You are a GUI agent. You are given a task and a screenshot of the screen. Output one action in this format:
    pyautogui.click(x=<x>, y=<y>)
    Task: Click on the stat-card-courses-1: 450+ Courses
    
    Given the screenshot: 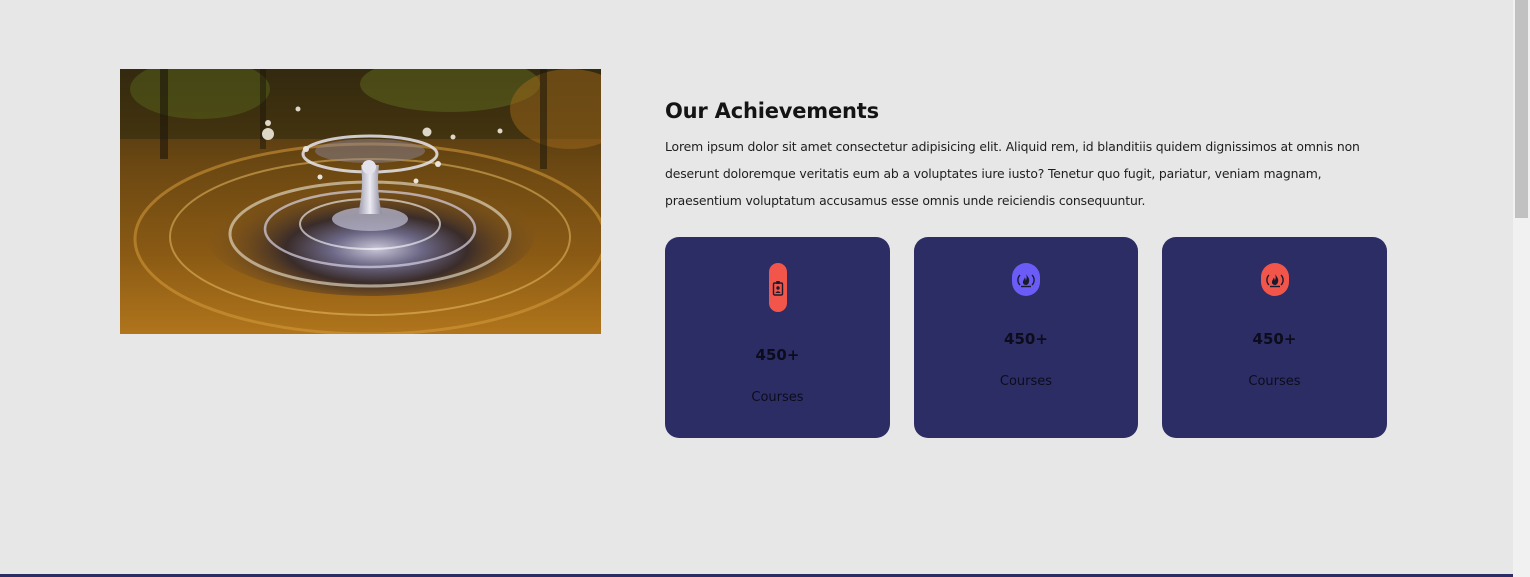 What is the action you would take?
    pyautogui.click(x=777, y=337)
    